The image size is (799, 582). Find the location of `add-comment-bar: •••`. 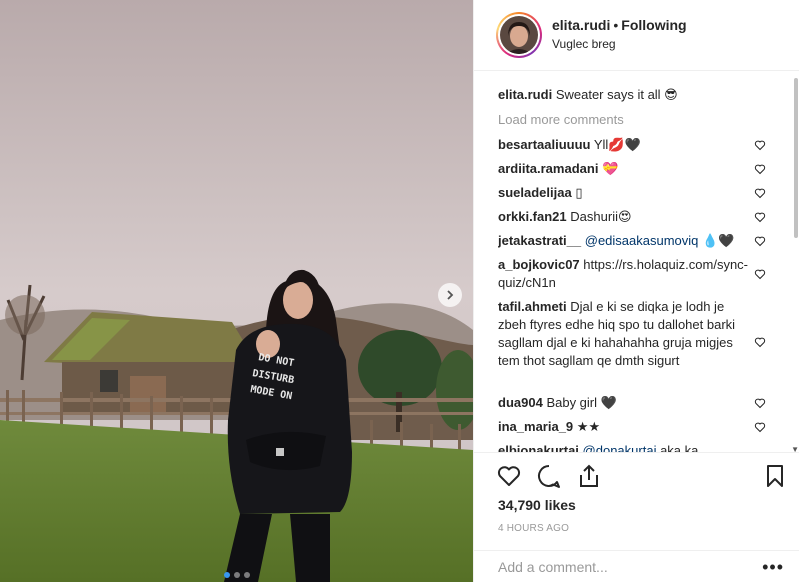

add-comment-bar: ••• is located at coordinates (636, 566).